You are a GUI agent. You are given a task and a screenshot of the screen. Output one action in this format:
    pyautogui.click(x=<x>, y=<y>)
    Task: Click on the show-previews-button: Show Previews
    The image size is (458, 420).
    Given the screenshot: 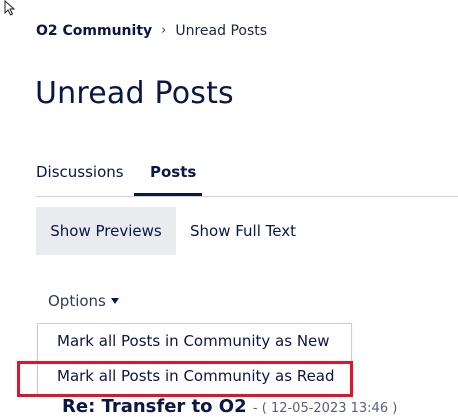 What is the action you would take?
    pyautogui.click(x=106, y=231)
    